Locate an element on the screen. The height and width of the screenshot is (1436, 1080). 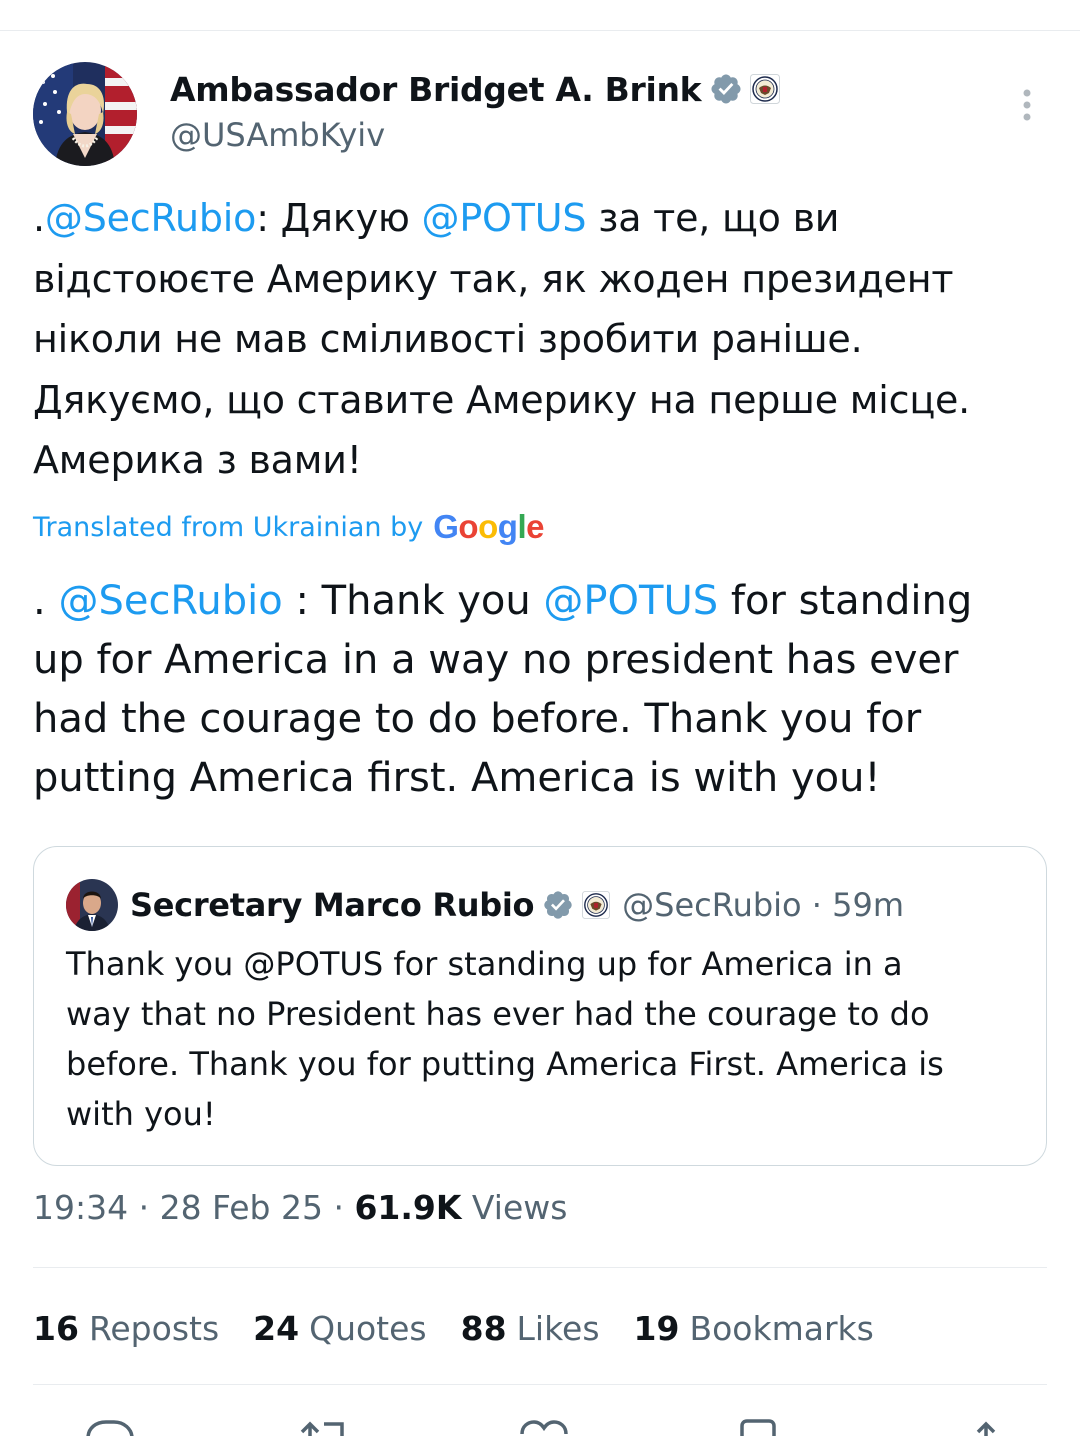
tweet-meta: 19:34 · 28 Feb 25 · 61.9K Views is located at coordinates (300, 1207).